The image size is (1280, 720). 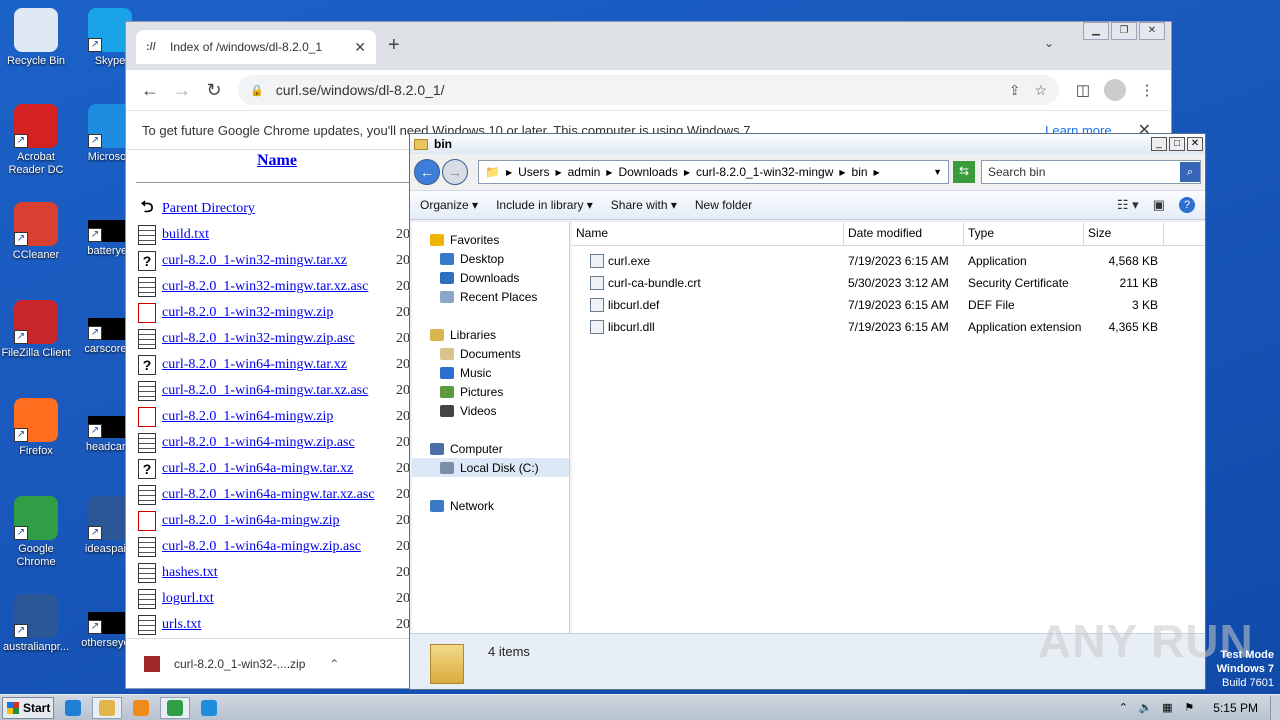 What do you see at coordinates (708, 233) in the screenshot?
I see `column-header-name: Name` at bounding box center [708, 233].